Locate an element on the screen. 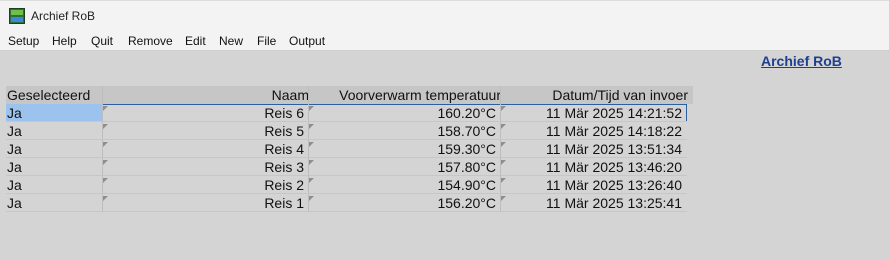  cell-name: Reis 4 is located at coordinates (205, 149).